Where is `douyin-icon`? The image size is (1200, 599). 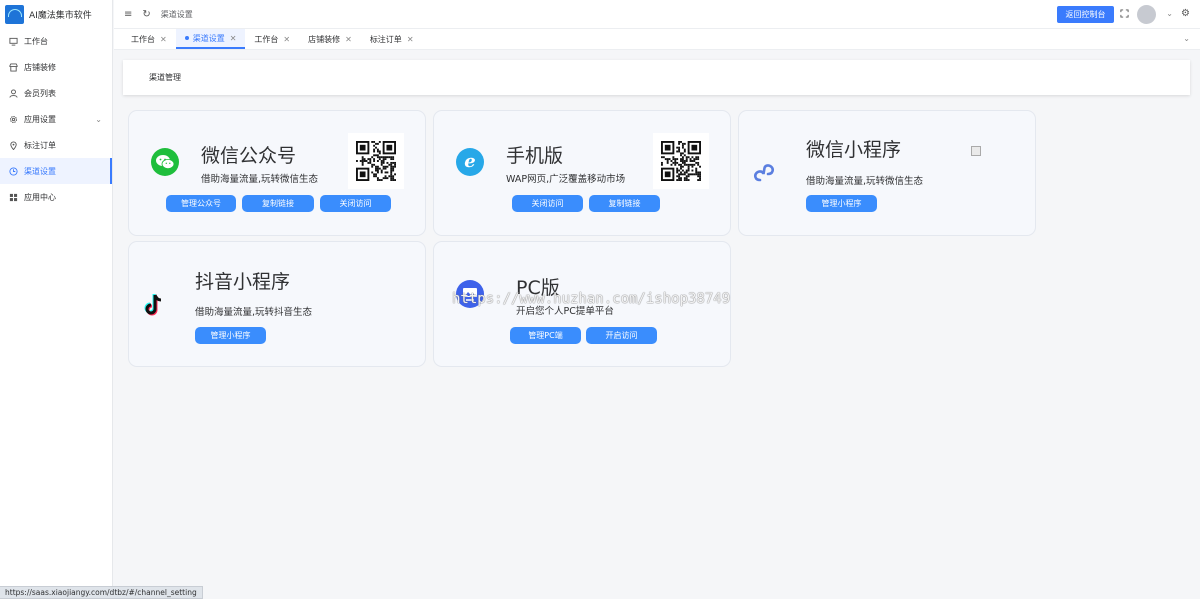
douyin-icon is located at coordinates (154, 305).